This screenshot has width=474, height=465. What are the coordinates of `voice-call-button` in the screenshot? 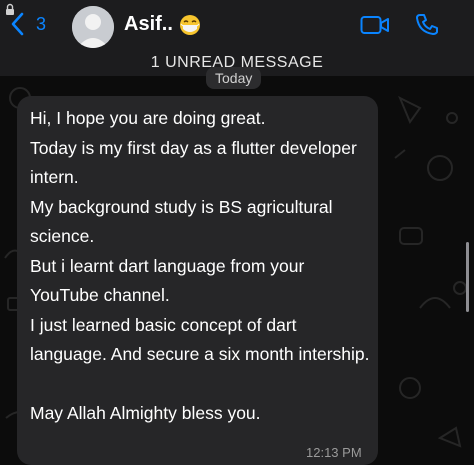 It's located at (427, 27).